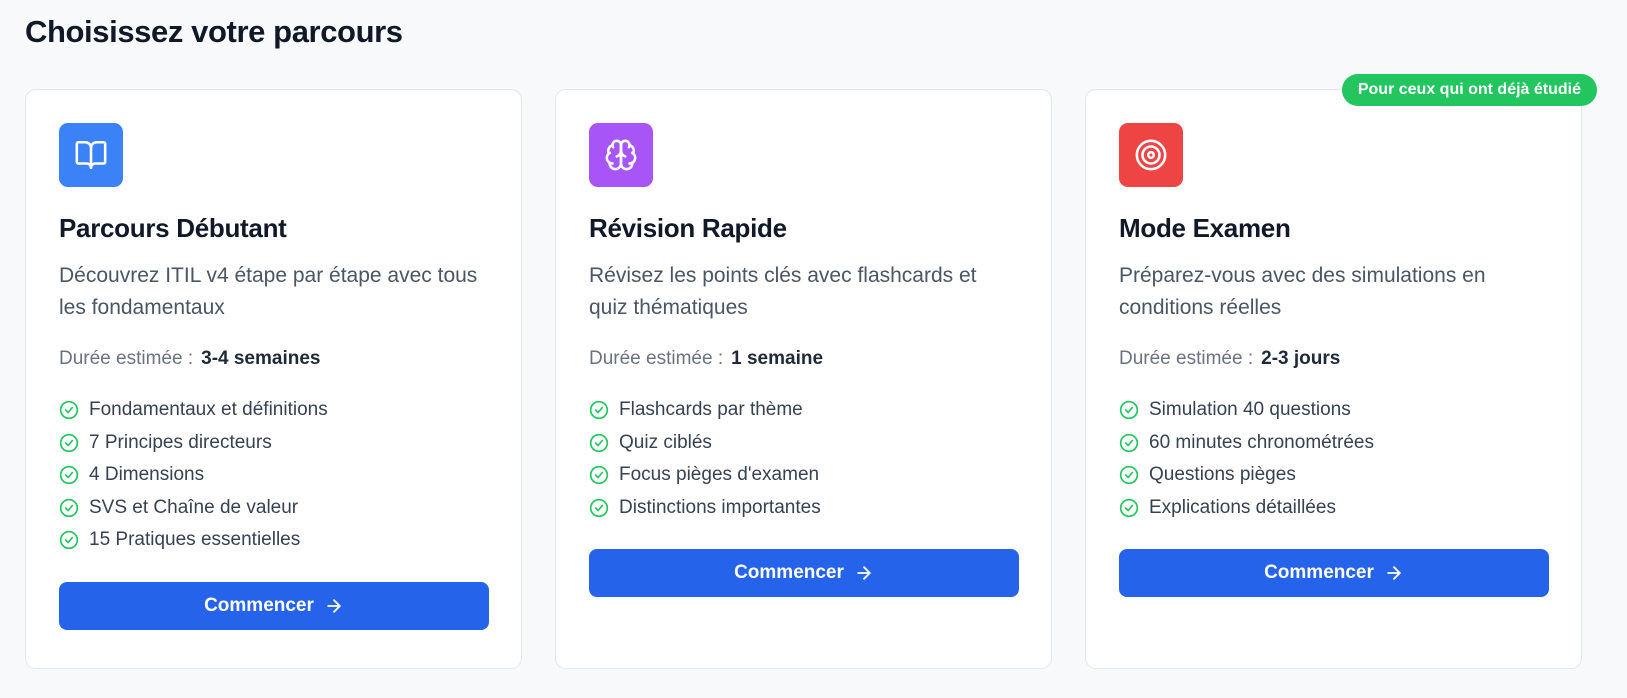 This screenshot has width=1627, height=698. I want to click on feature-text: 7 Principes directeurs, so click(180, 442).